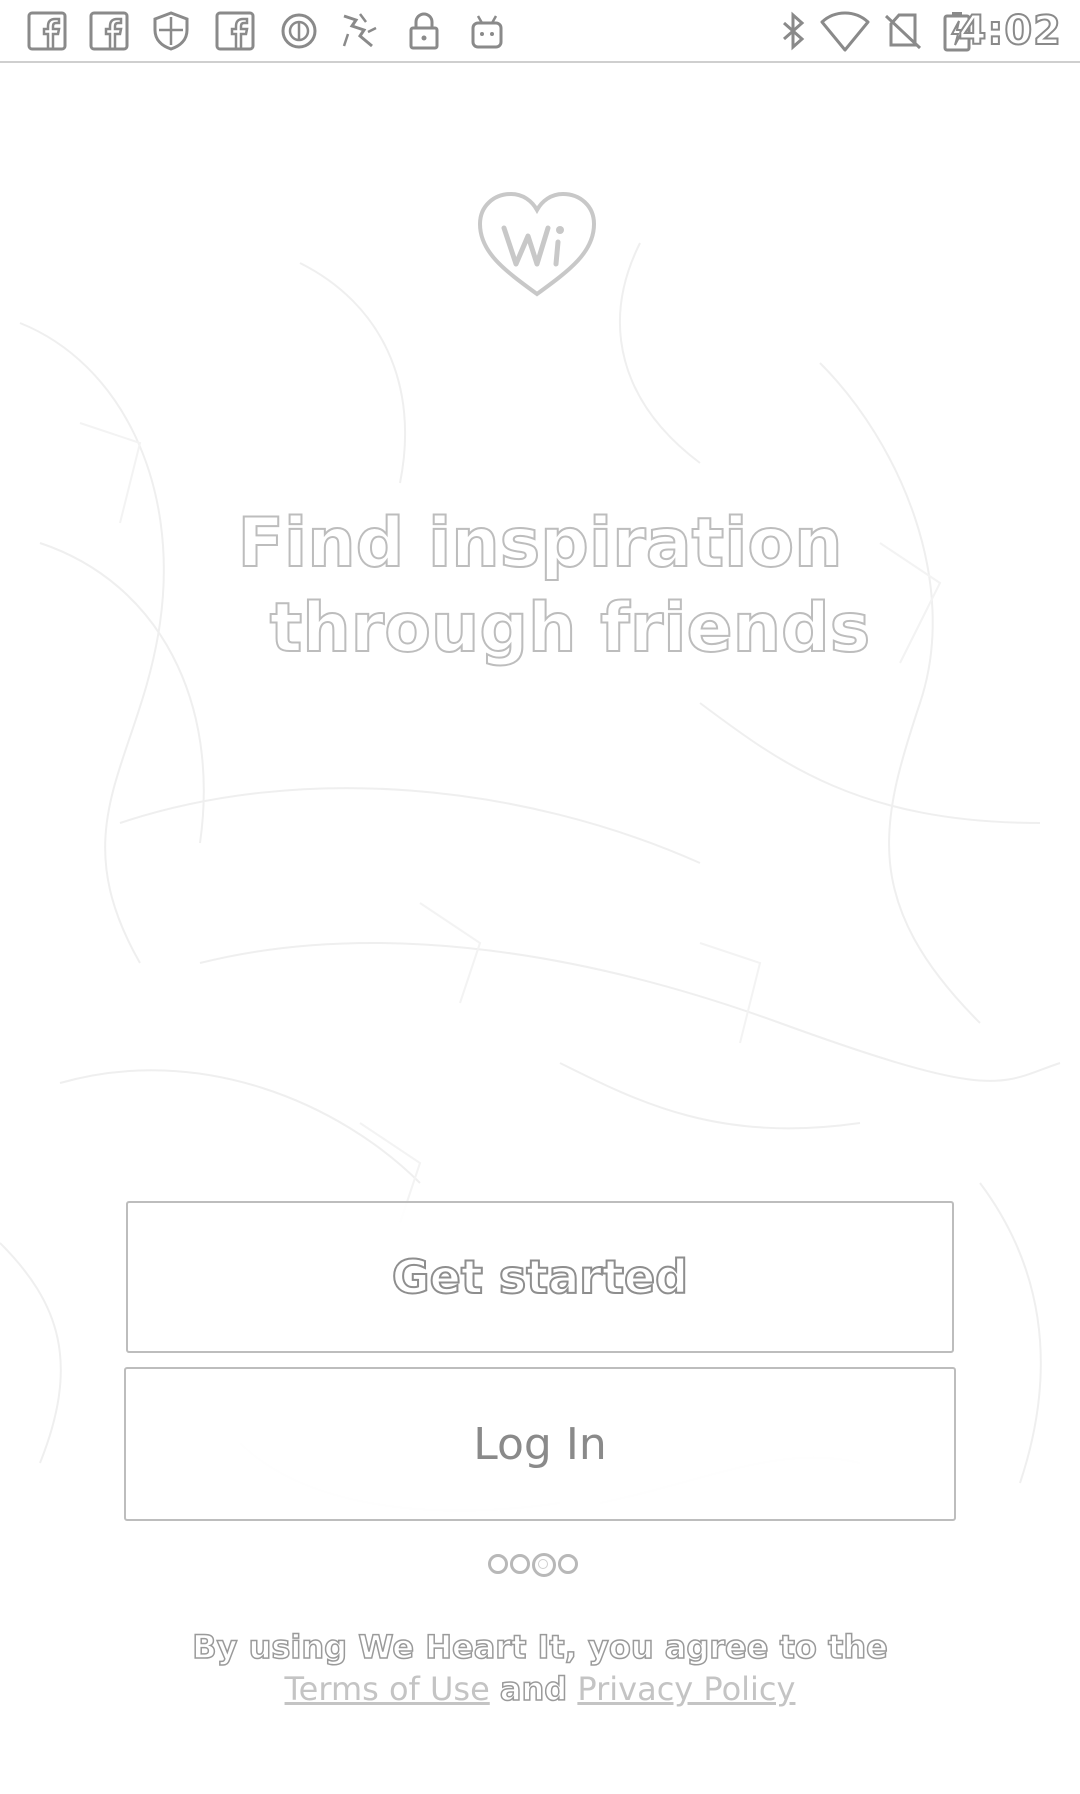  What do you see at coordinates (487, 31) in the screenshot?
I see `android-icon` at bounding box center [487, 31].